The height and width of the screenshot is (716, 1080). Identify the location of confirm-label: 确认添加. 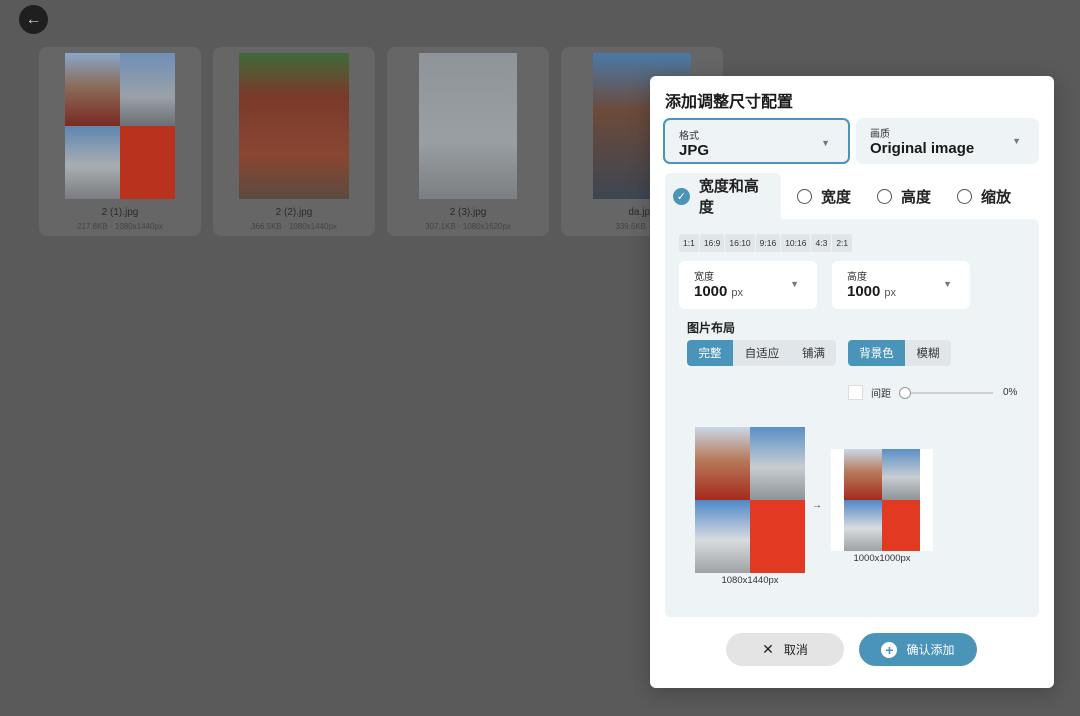
(930, 650).